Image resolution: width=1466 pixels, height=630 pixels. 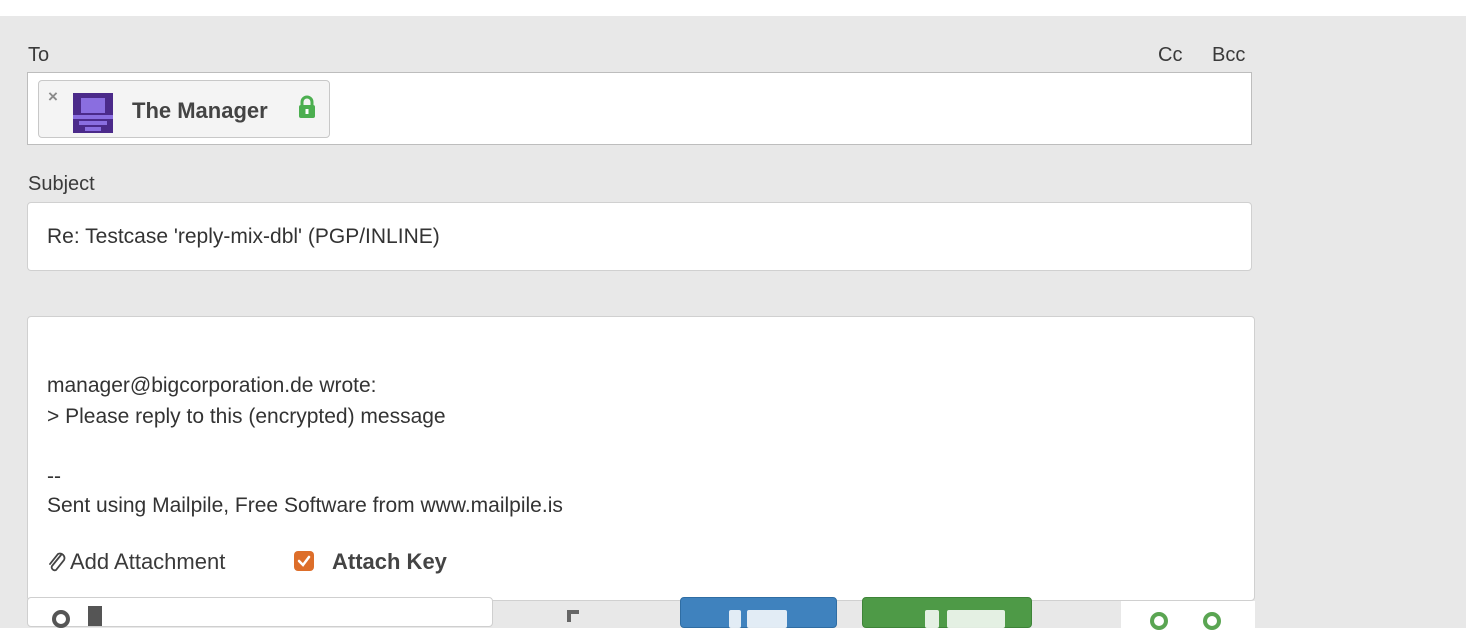 I want to click on add-attachment-label: Add Attachment, so click(x=148, y=561).